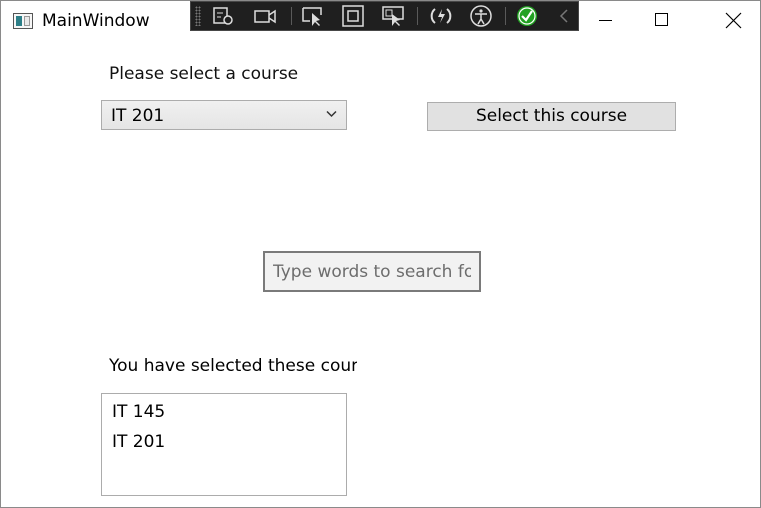 The width and height of the screenshot is (761, 508). I want to click on course-combobox: IT 201, so click(224, 115).